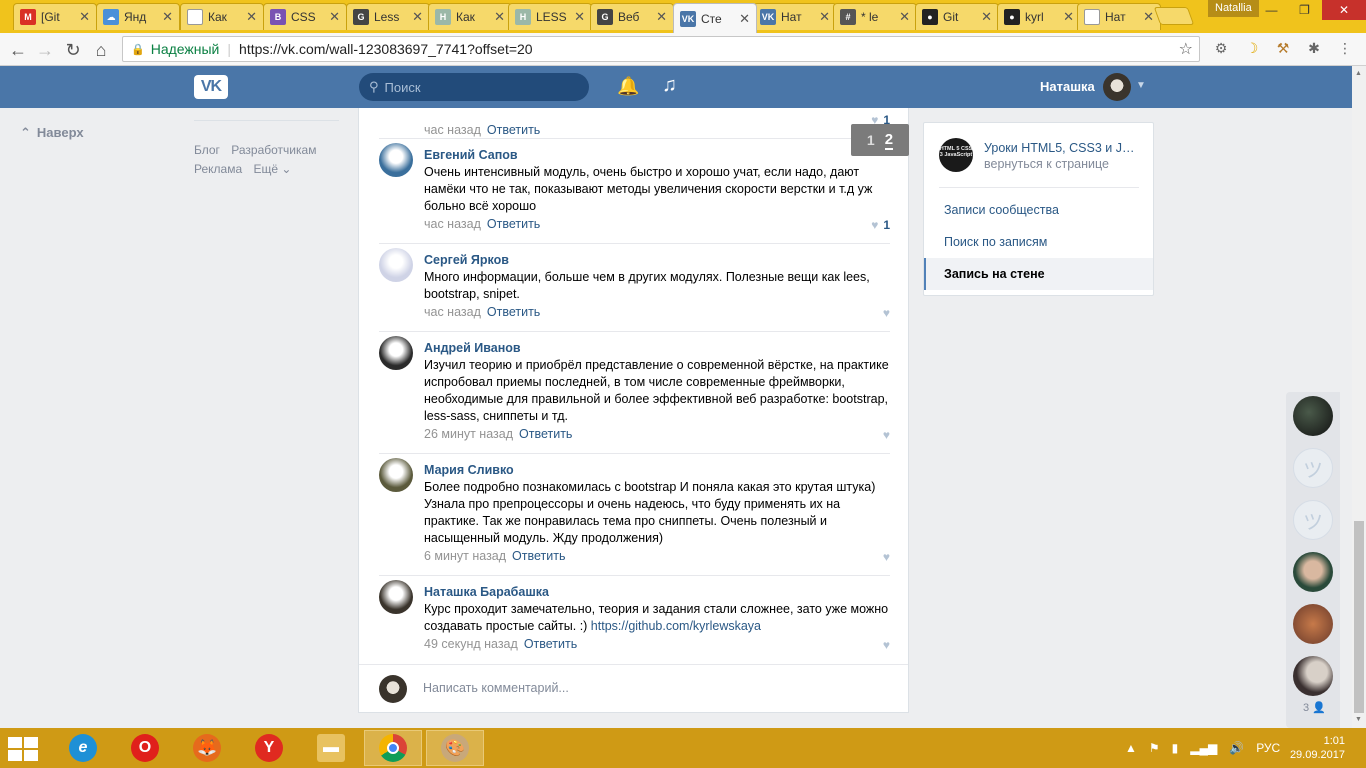 Image resolution: width=1366 pixels, height=768 pixels. What do you see at coordinates (470, 16) in the screenshot?
I see `browser-tab: H Как ✕` at bounding box center [470, 16].